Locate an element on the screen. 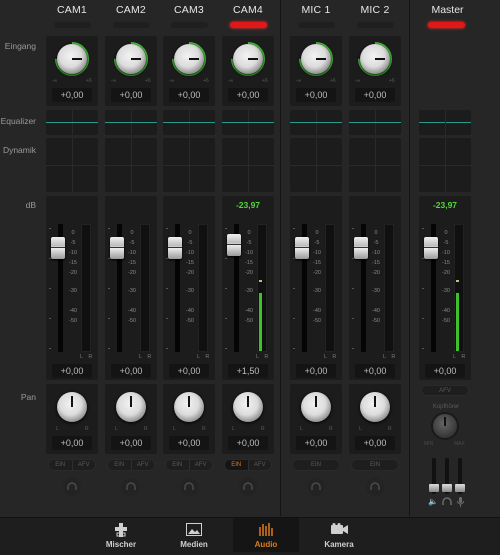 This screenshot has width=500, height=555. nav-audio: Audio is located at coordinates (266, 535).